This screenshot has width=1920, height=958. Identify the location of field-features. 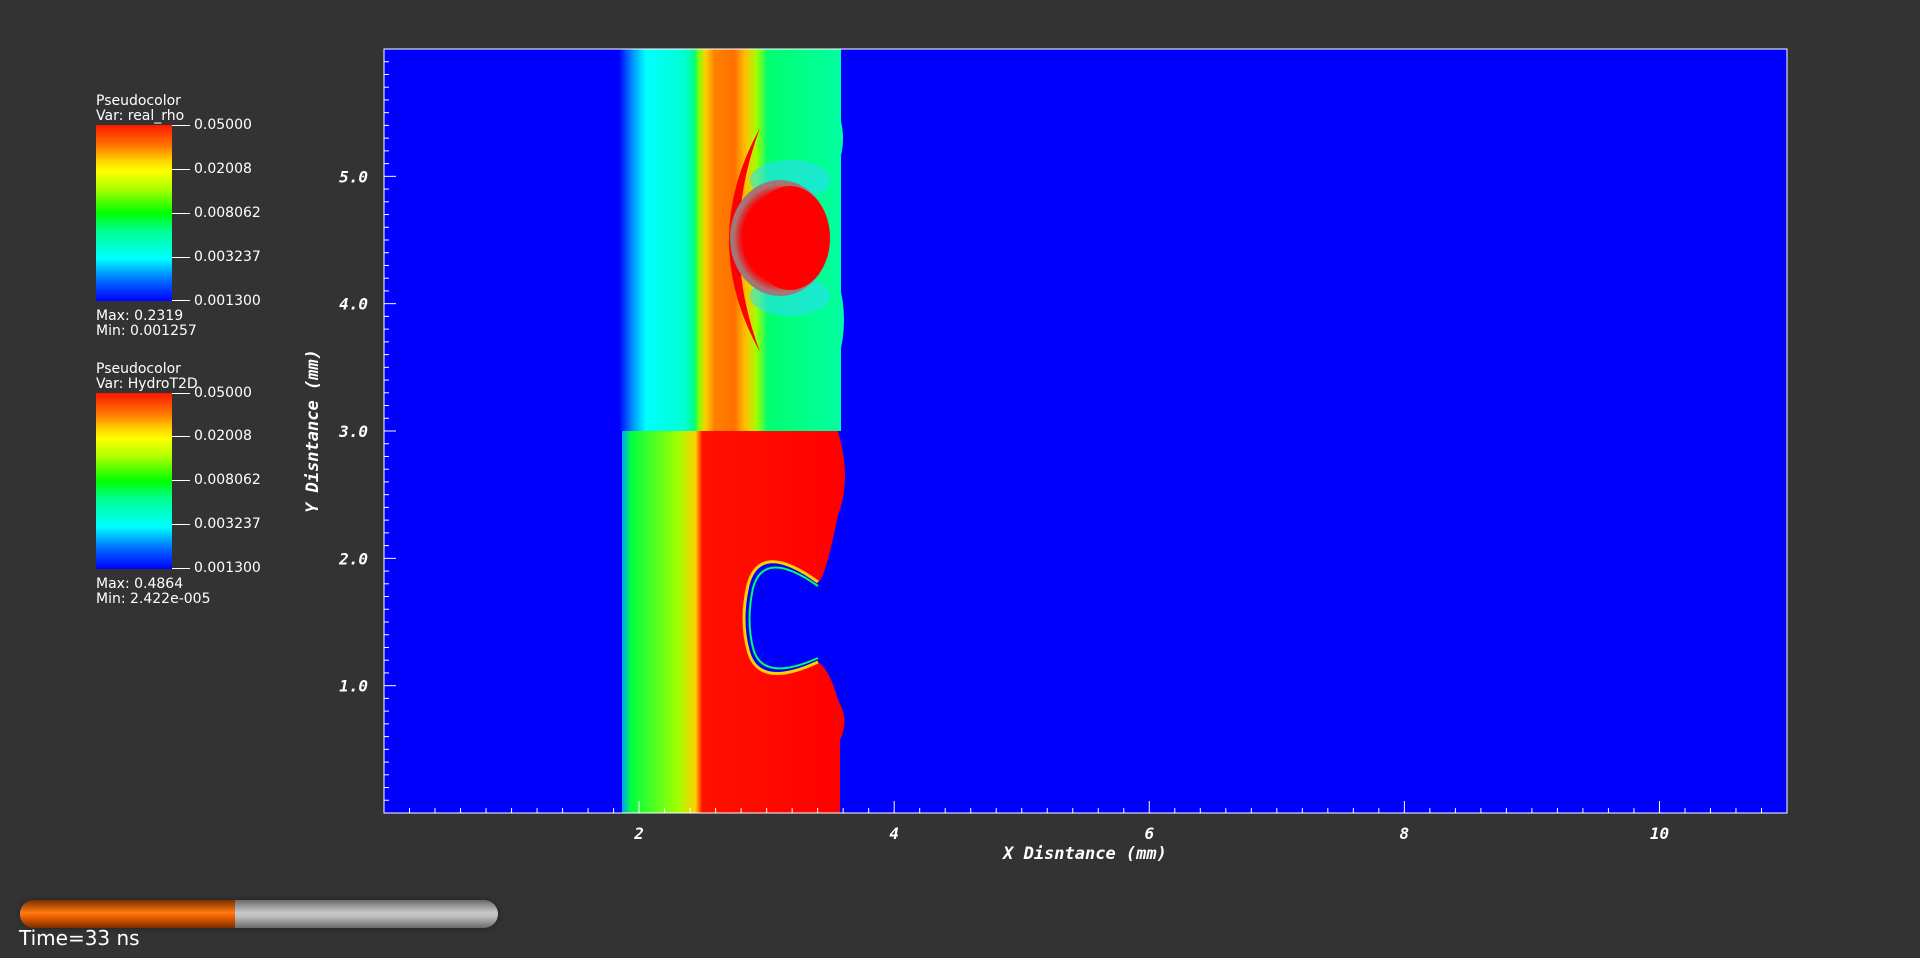
(732, 431).